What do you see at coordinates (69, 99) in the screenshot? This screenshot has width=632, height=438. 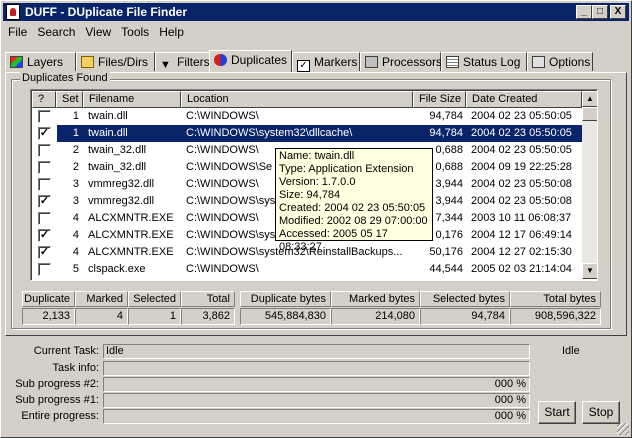 I see `col-set-header: Set` at bounding box center [69, 99].